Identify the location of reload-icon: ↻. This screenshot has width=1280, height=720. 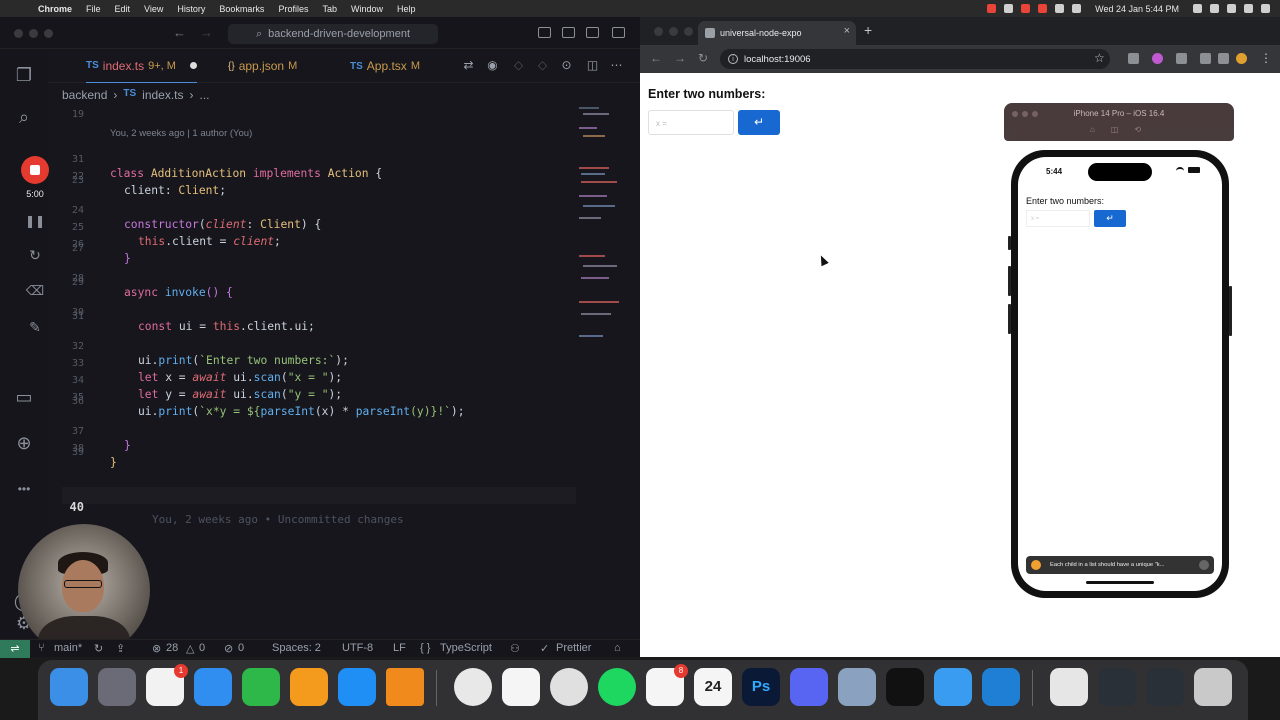
(703, 58).